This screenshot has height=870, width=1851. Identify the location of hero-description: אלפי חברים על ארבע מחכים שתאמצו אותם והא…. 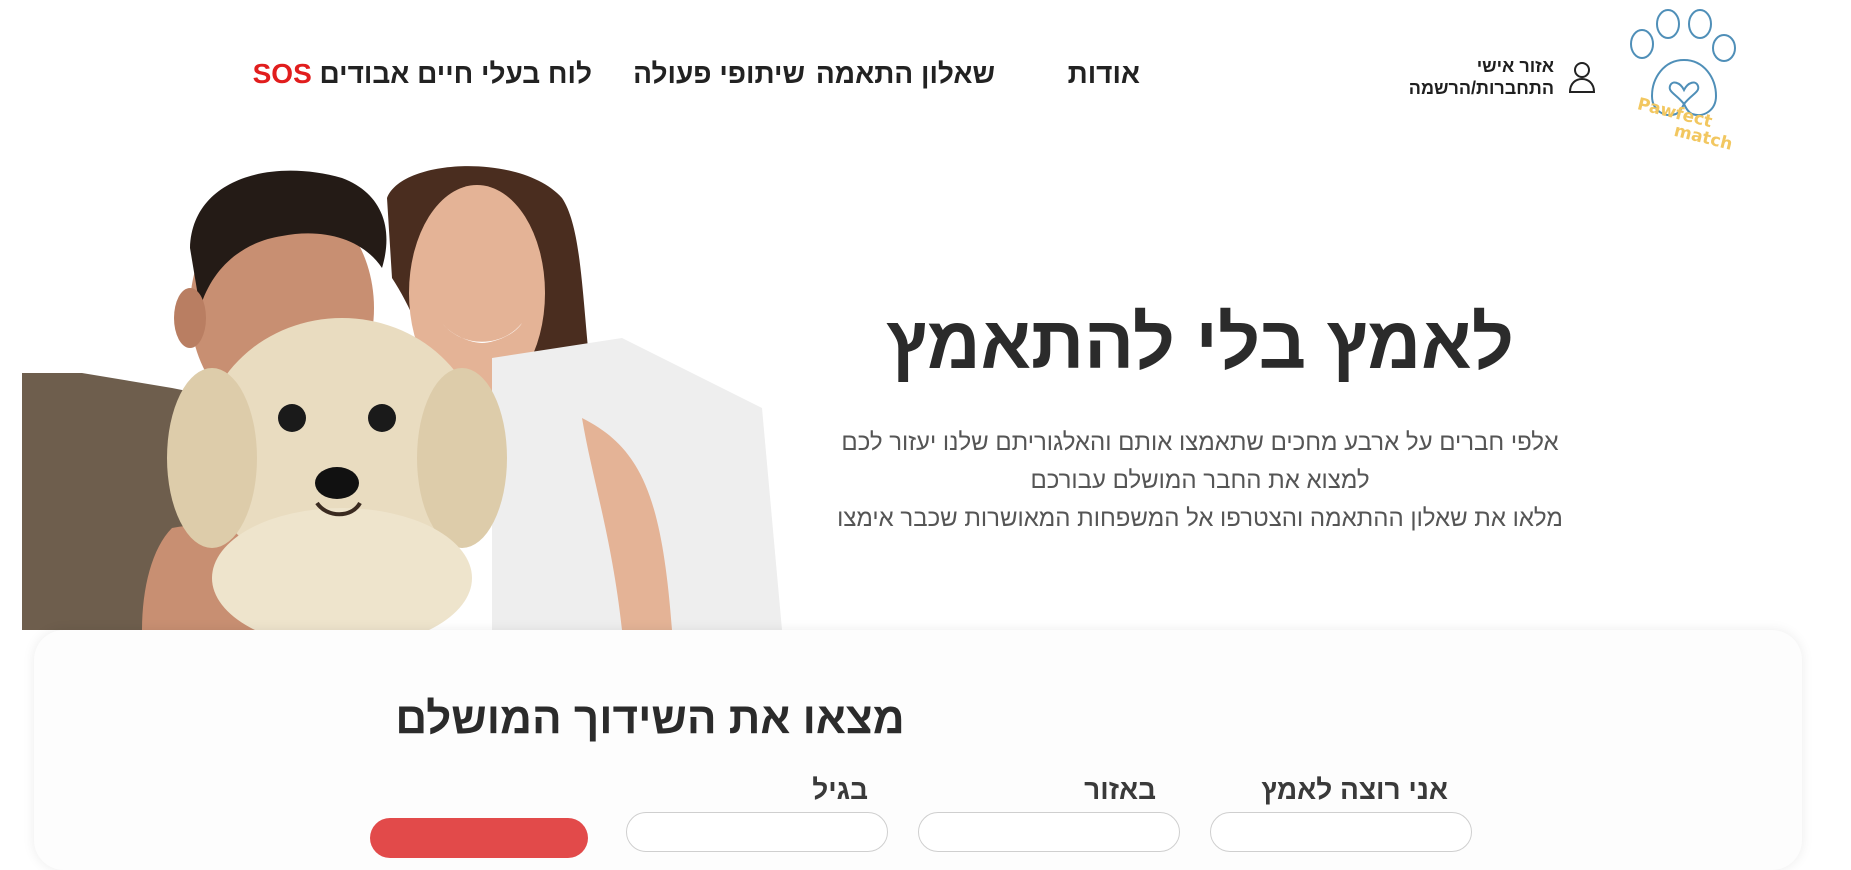
(1200, 481).